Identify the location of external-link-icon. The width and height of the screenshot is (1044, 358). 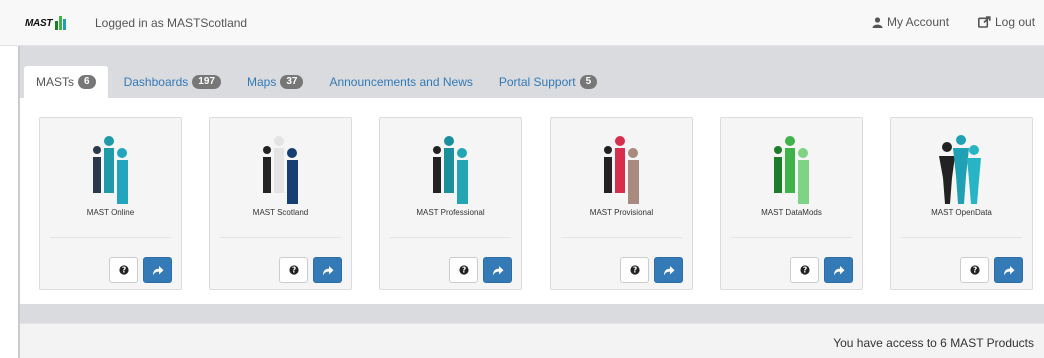
(984, 22).